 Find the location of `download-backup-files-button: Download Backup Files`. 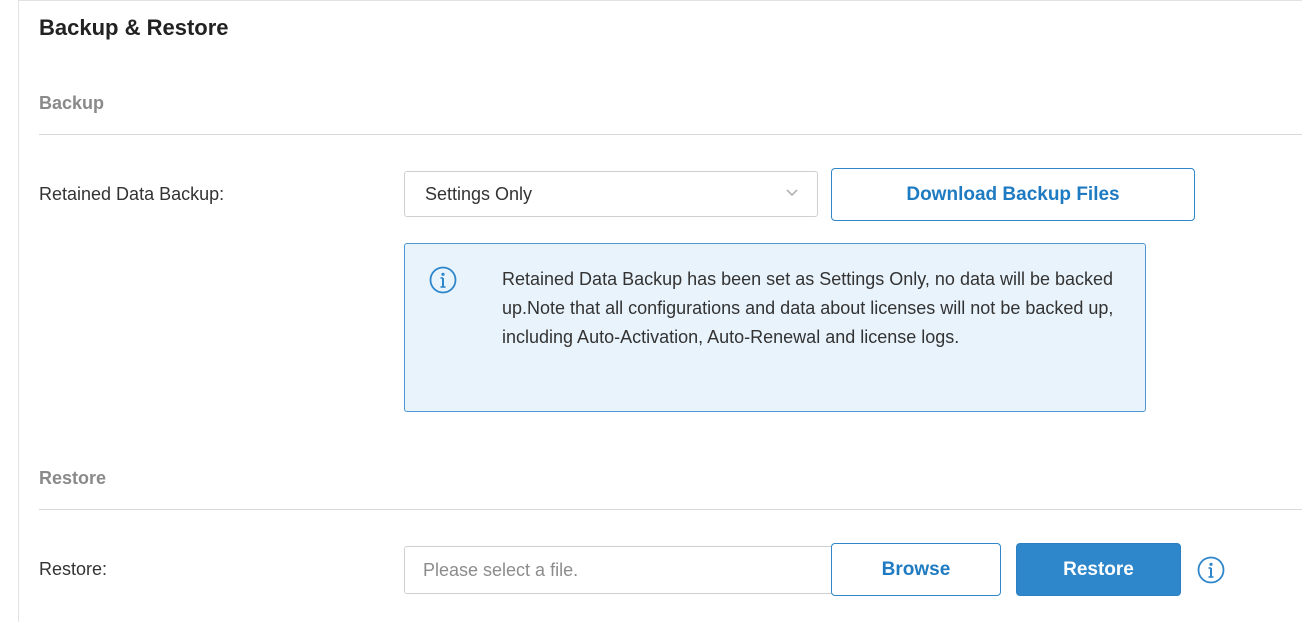

download-backup-files-button: Download Backup Files is located at coordinates (1013, 194).